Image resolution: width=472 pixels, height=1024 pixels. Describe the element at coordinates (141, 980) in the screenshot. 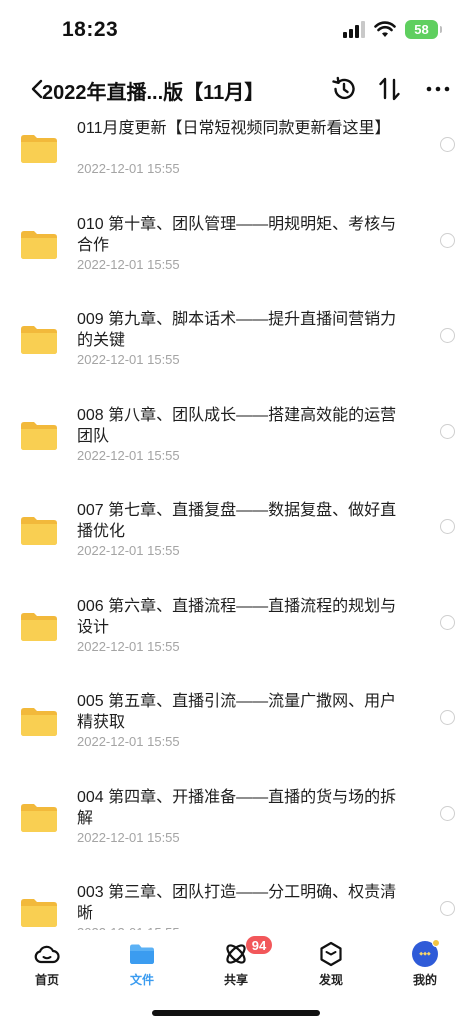

I see `tab-files-label: 文件` at that location.